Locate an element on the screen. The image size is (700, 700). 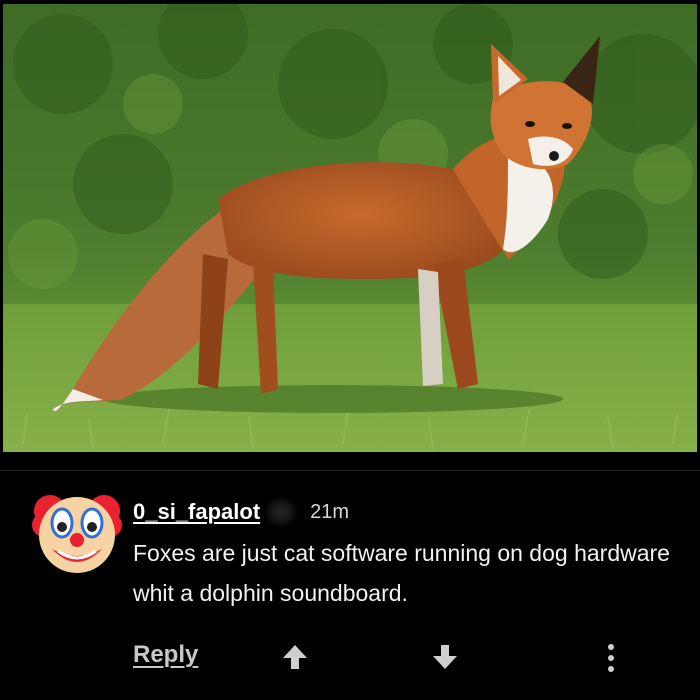
username-link: 0_si_fapalot is located at coordinates (196, 512).